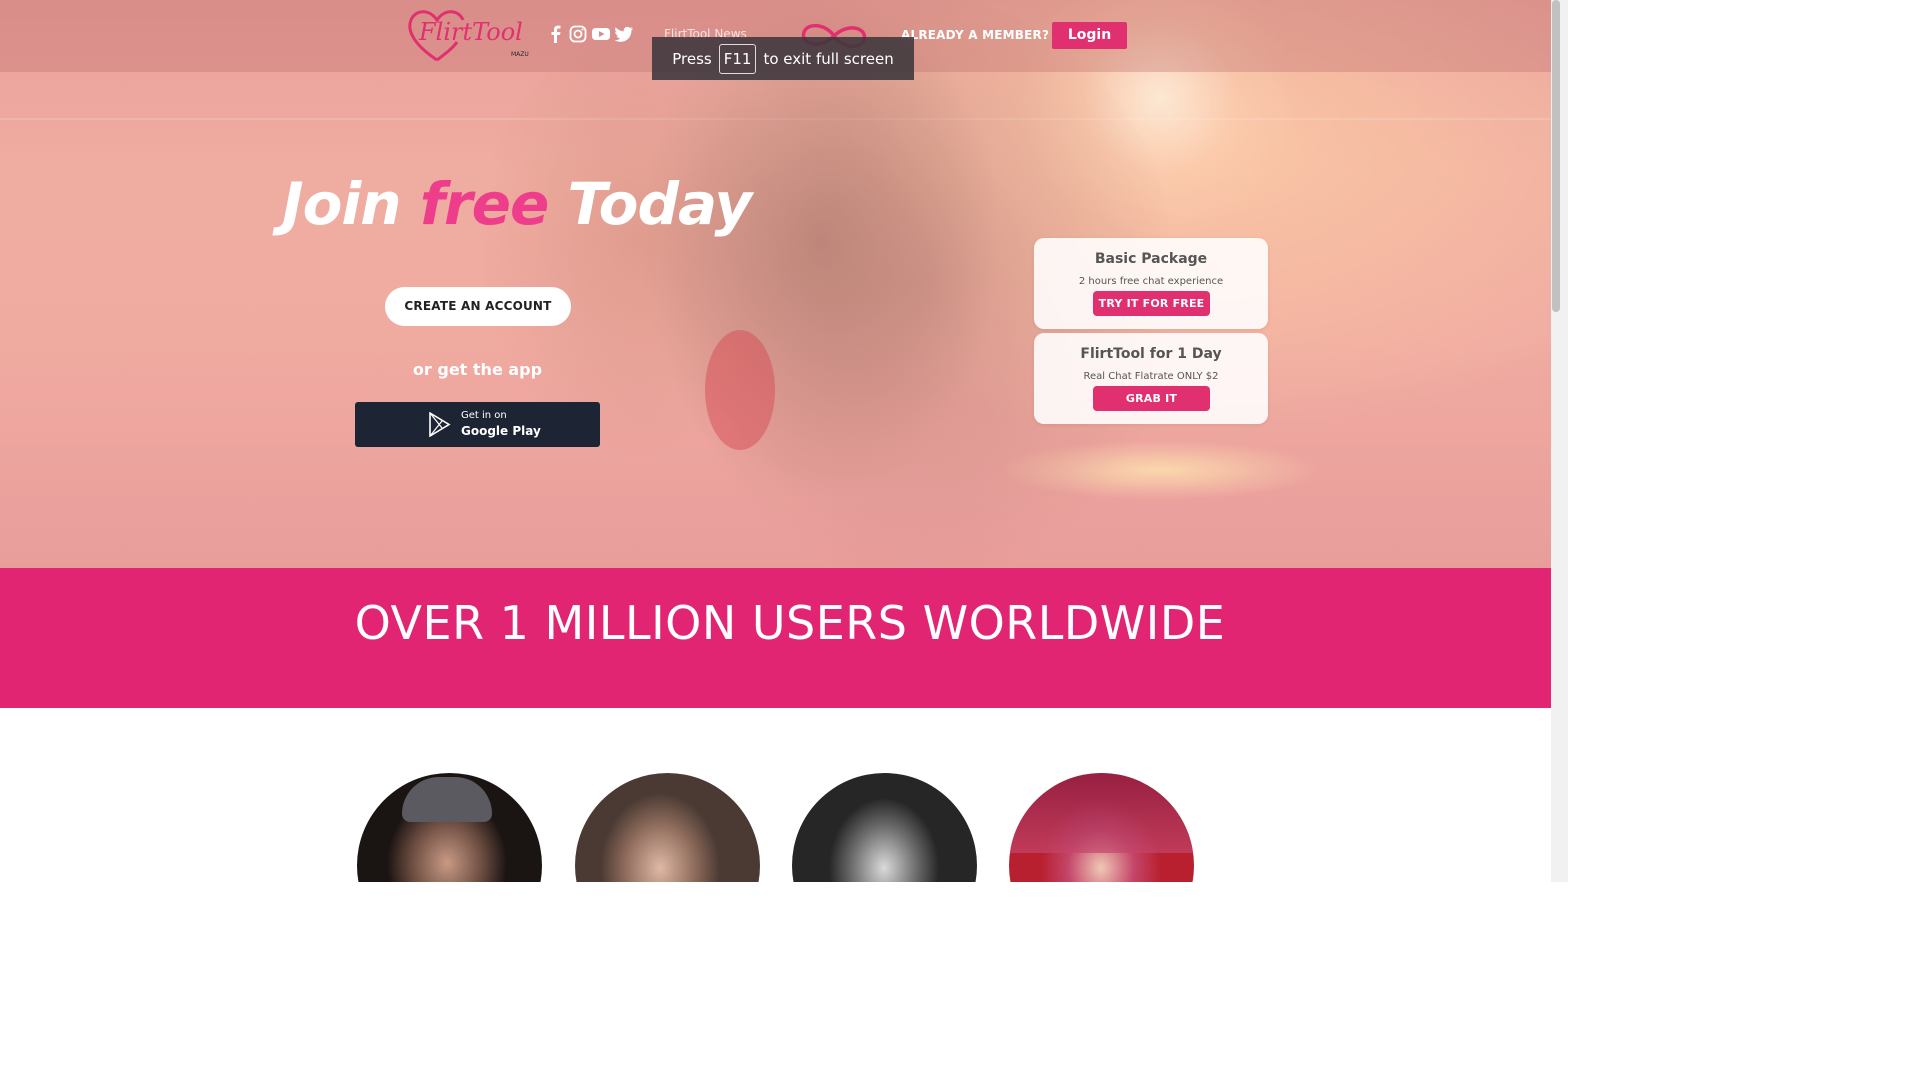 The width and height of the screenshot is (1920, 1080). I want to click on users-banner: OVER 1 MILLION USERS WORLDWIDE, so click(775, 638).